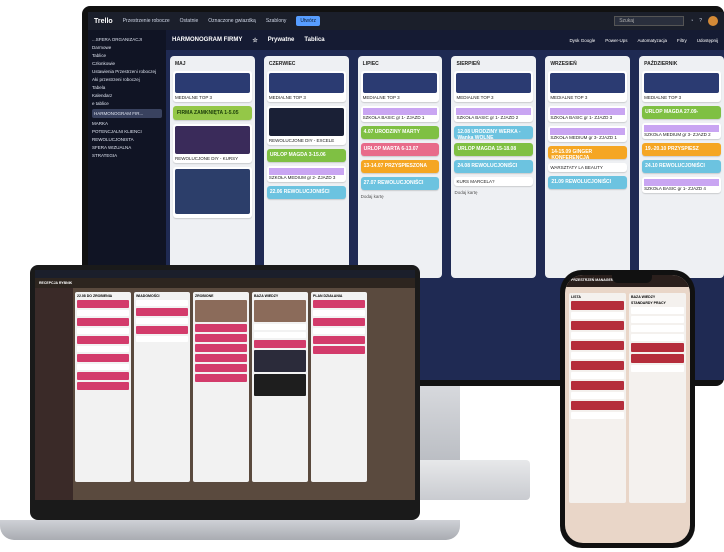  I want to click on menu-workspaces: Przestrzenie robocze, so click(146, 21).